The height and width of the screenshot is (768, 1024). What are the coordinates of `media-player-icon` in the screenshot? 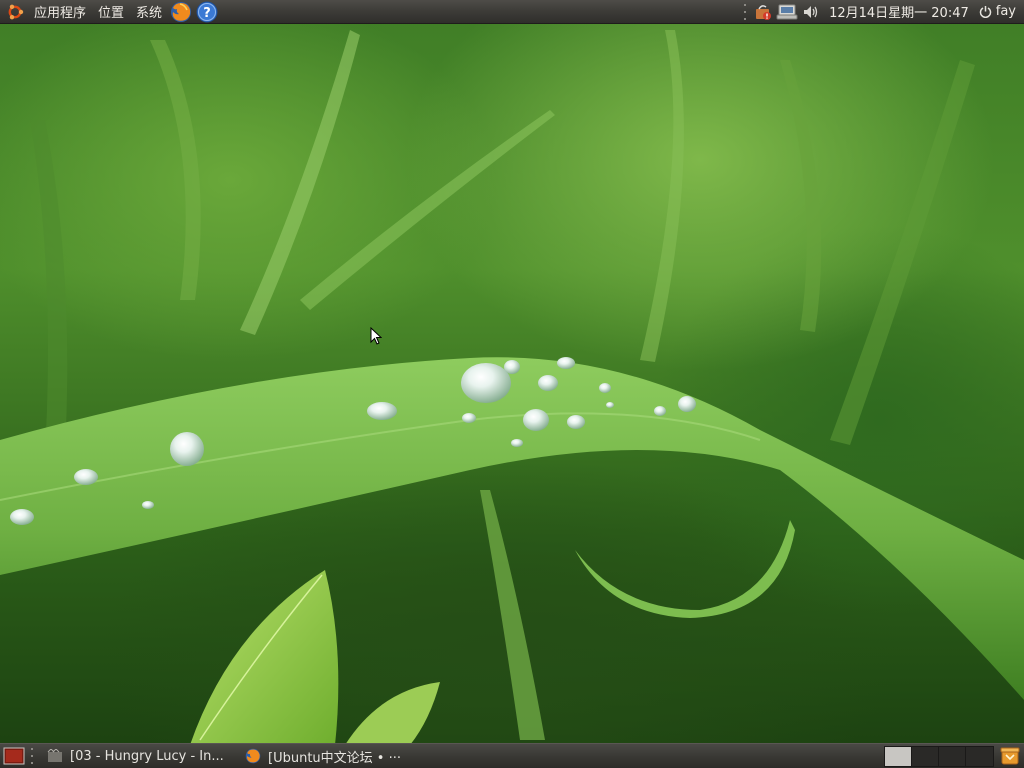 It's located at (55, 756).